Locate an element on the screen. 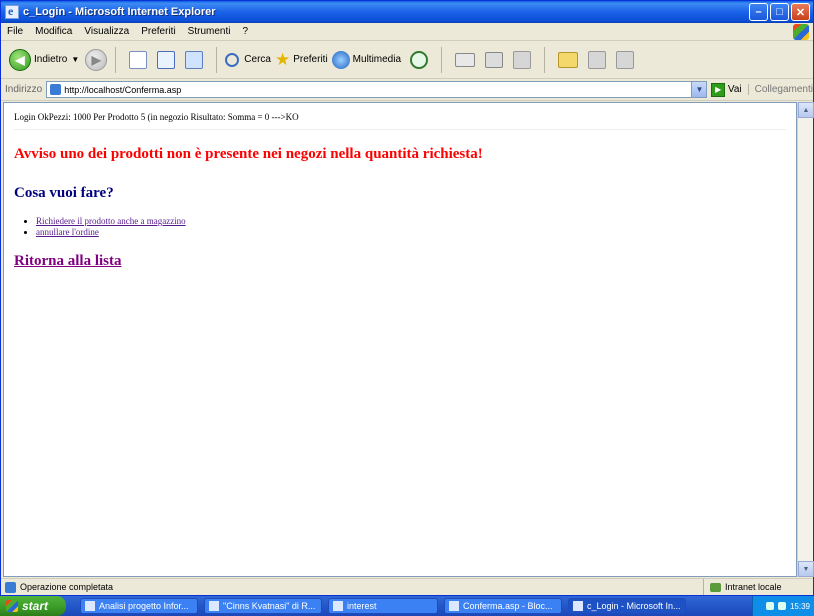 The height and width of the screenshot is (616, 814). start-button: start is located at coordinates (33, 606).